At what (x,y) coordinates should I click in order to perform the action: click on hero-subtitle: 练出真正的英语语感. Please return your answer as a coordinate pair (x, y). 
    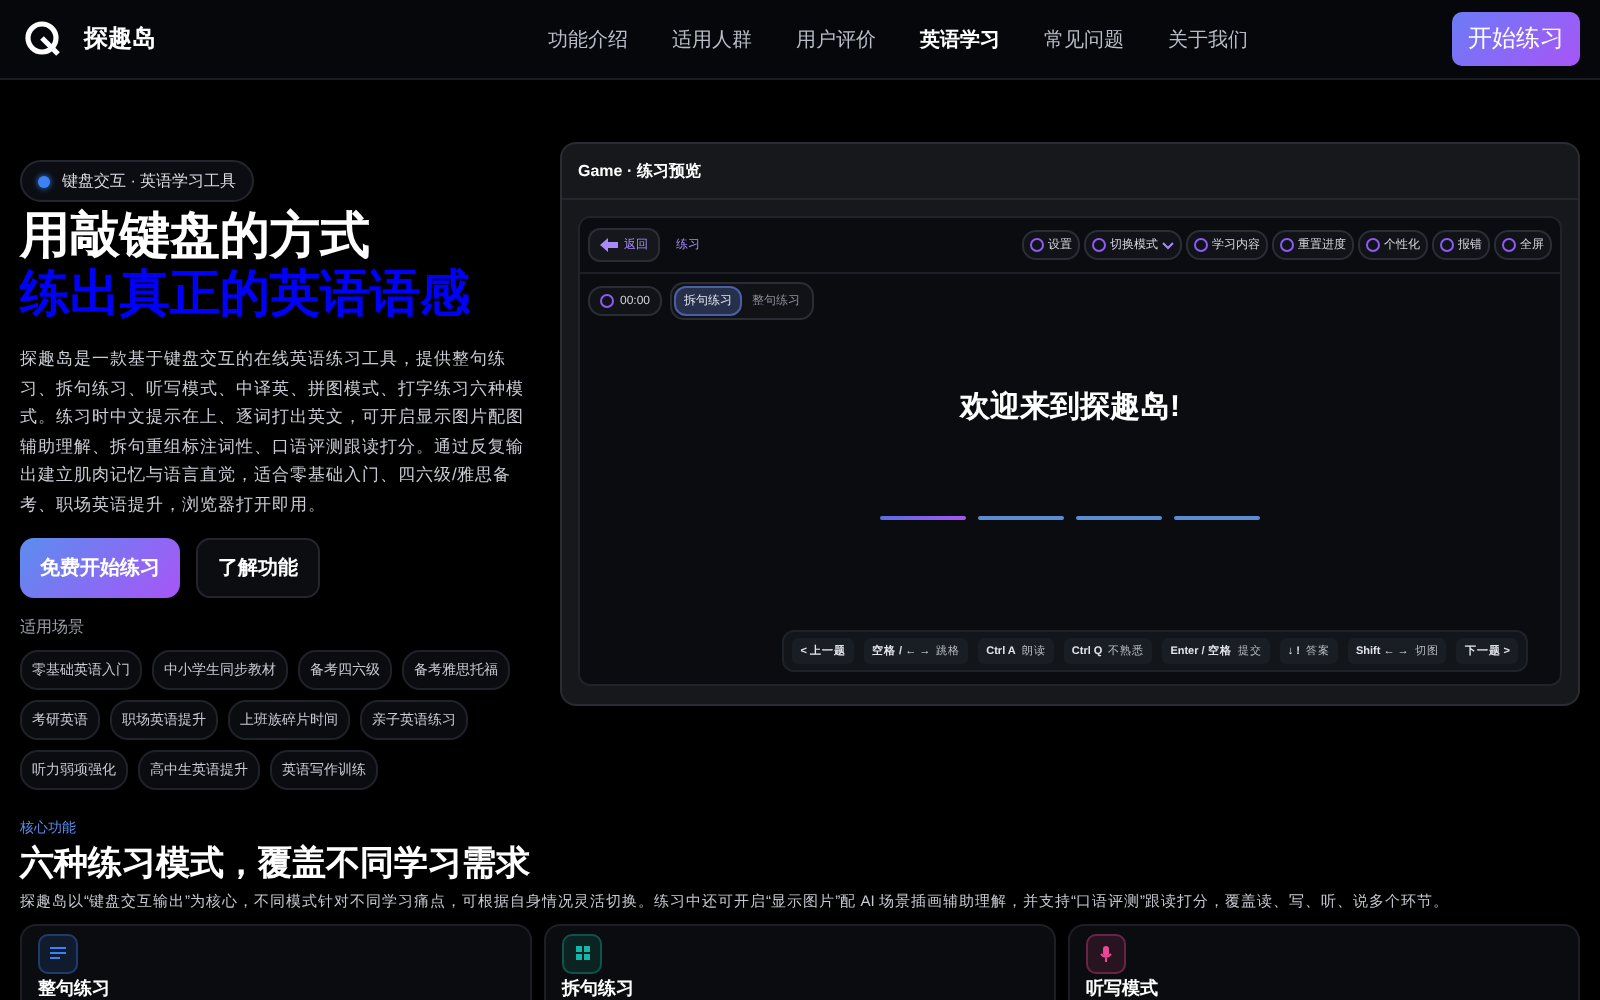
    Looking at the image, I should click on (246, 295).